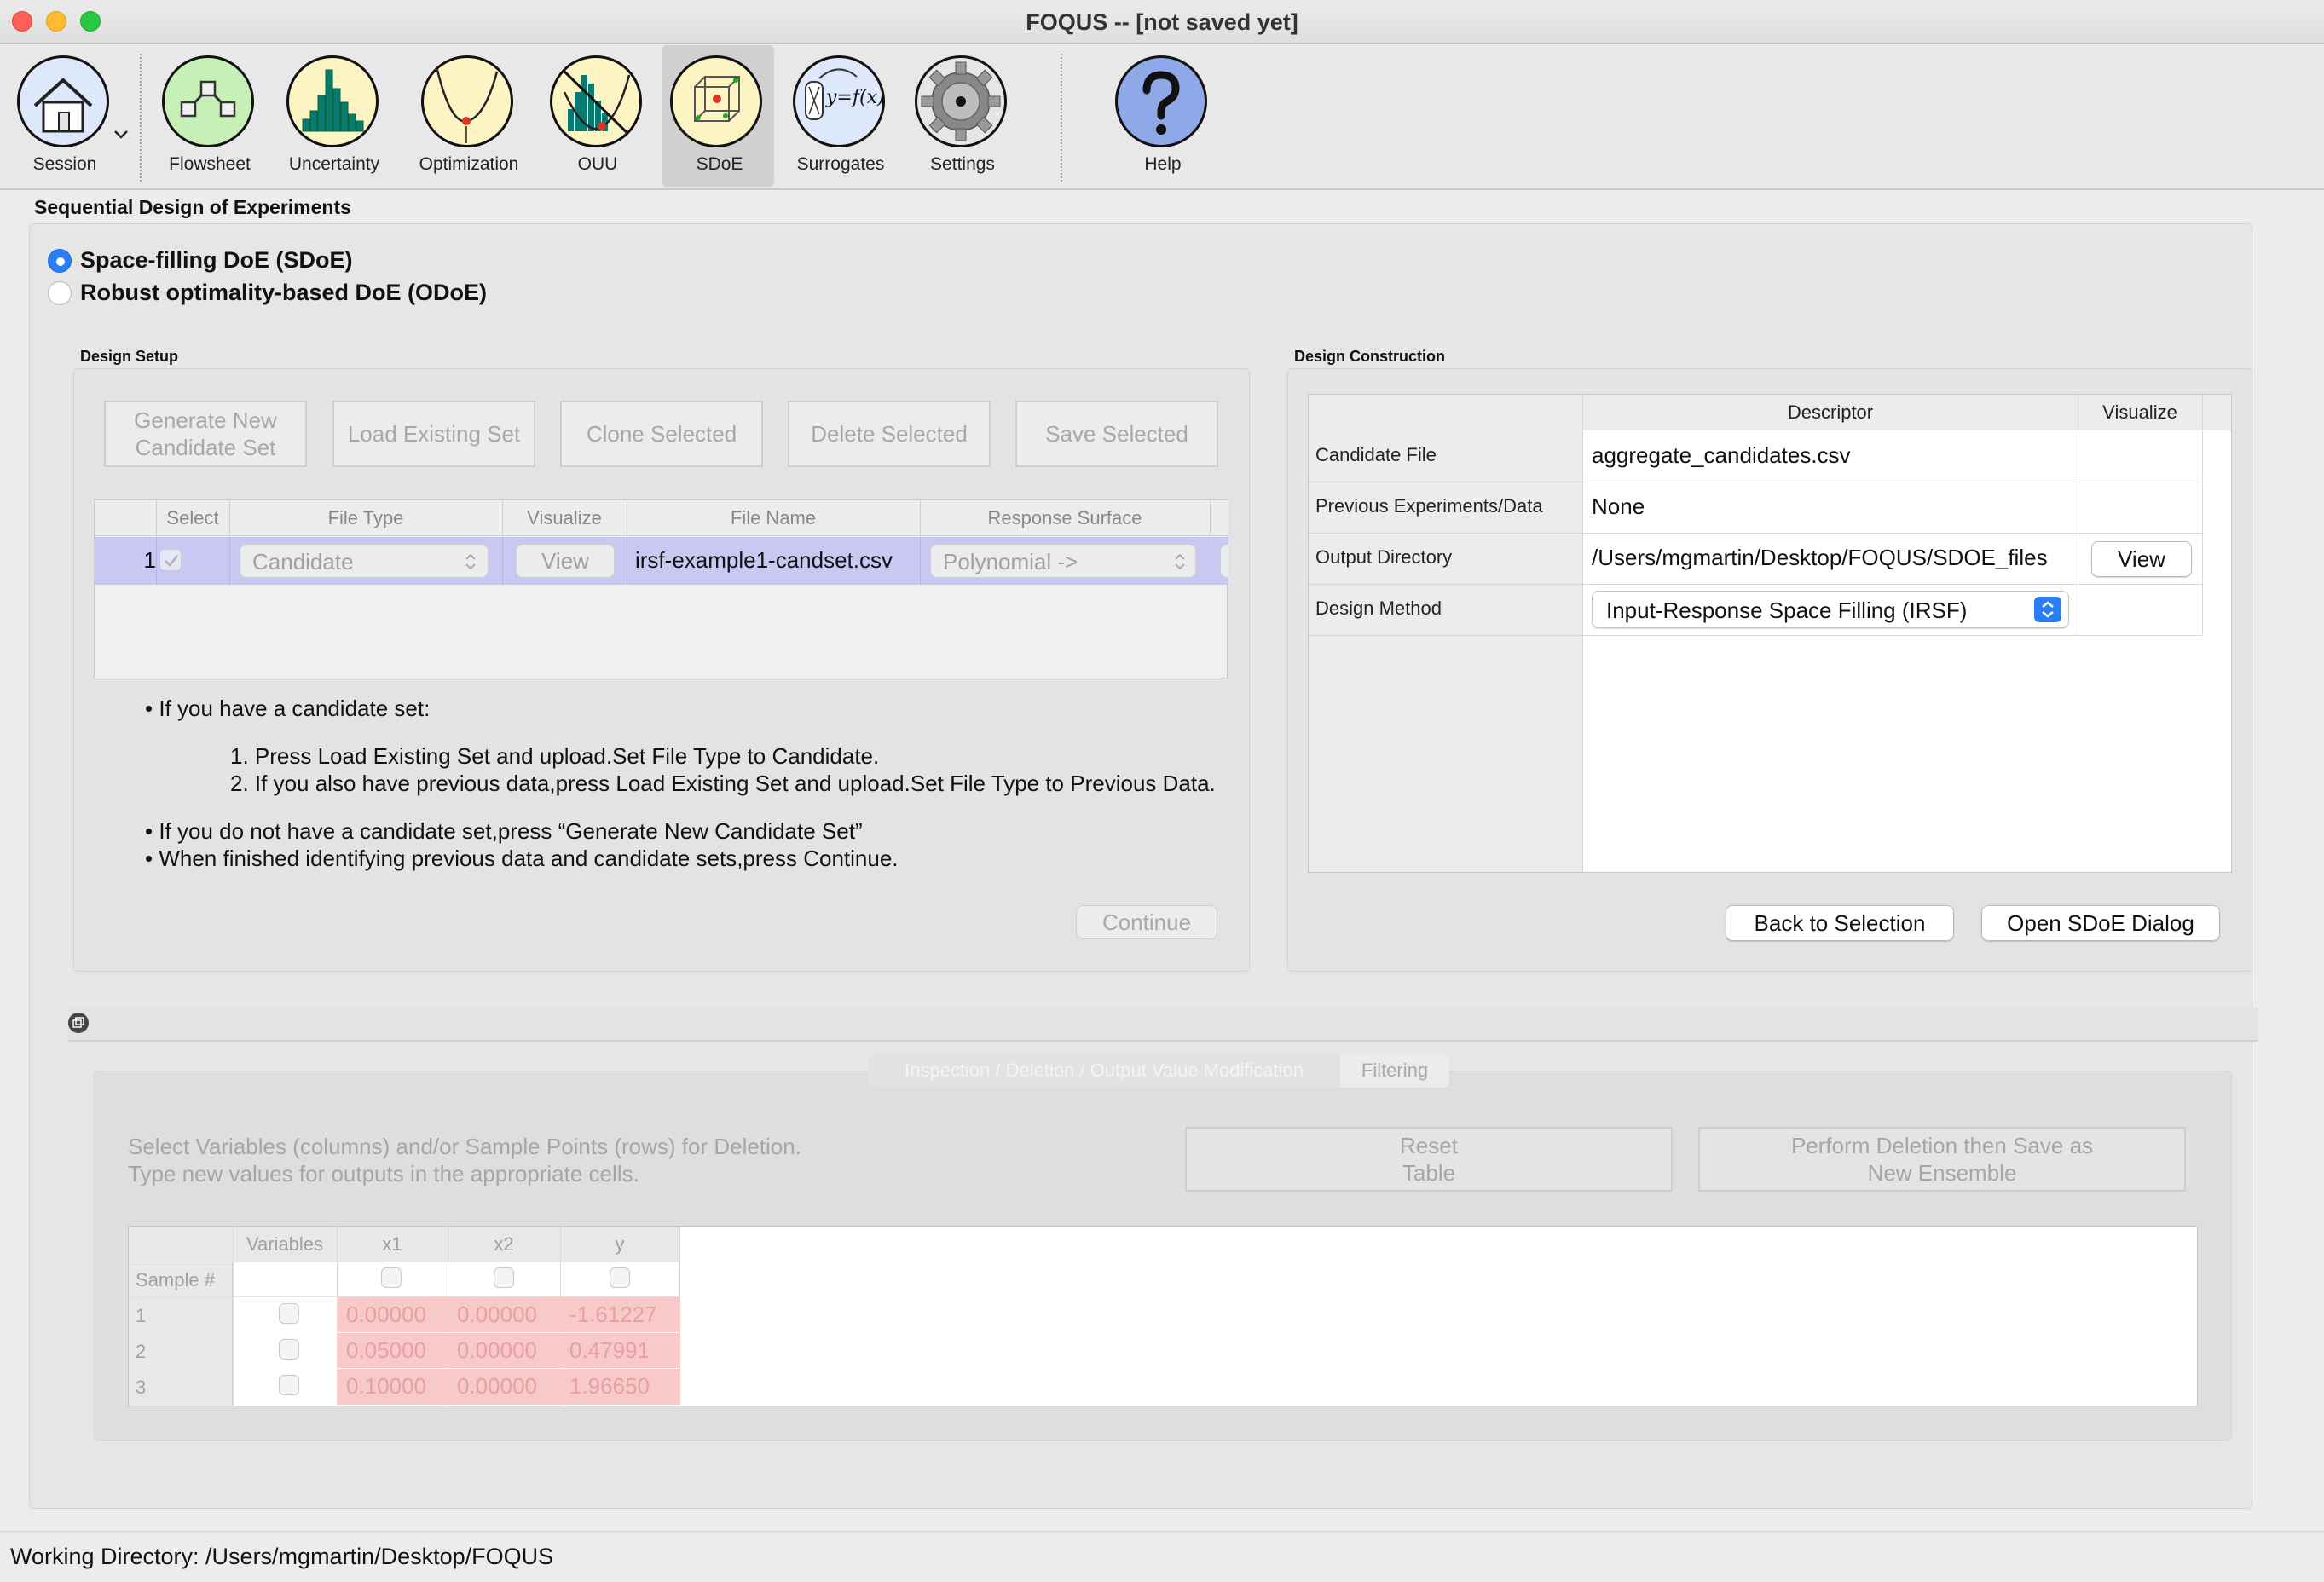  What do you see at coordinates (596, 101) in the screenshot?
I see `ouu-icon` at bounding box center [596, 101].